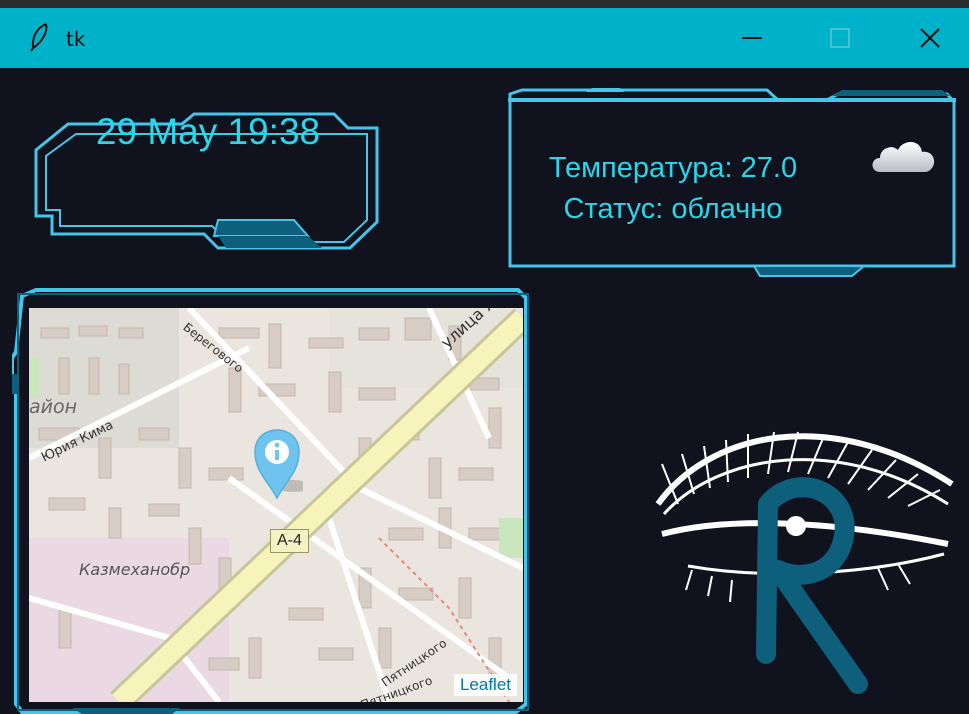 The height and width of the screenshot is (714, 969). What do you see at coordinates (289, 541) in the screenshot?
I see `road-badge-a4: А-4` at bounding box center [289, 541].